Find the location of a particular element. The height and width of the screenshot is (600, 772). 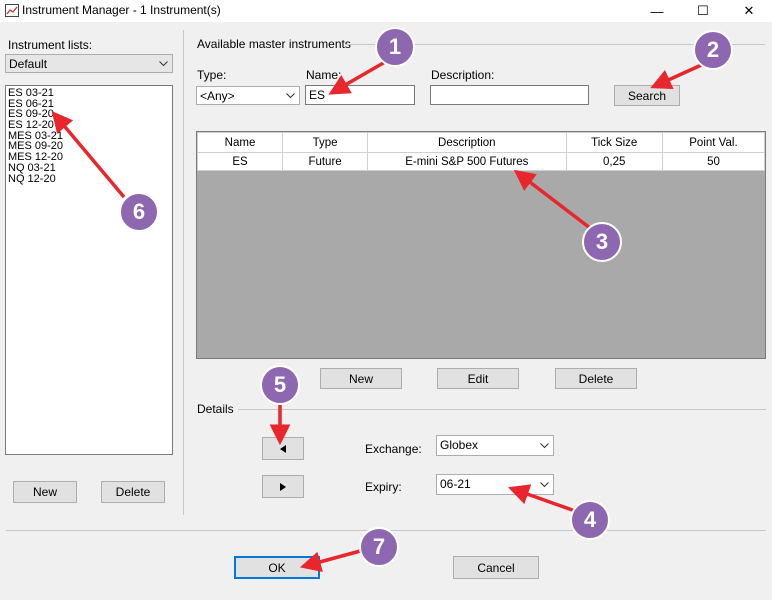

callout-7: 7 is located at coordinates (379, 547).